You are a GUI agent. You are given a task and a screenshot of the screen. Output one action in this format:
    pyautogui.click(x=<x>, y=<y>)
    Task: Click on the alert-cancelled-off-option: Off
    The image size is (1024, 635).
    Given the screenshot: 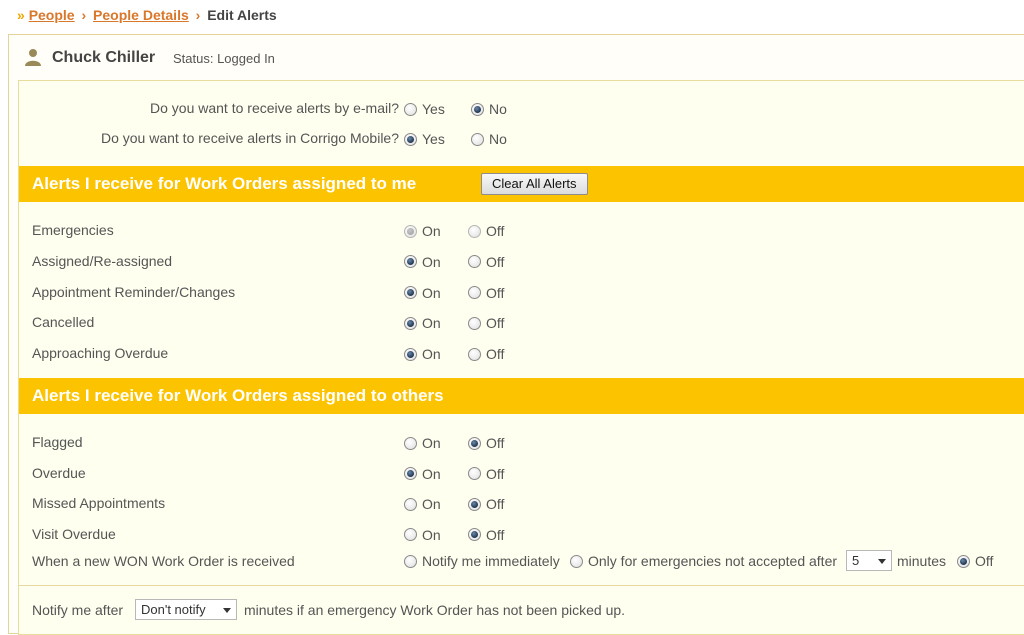 What is the action you would take?
    pyautogui.click(x=486, y=323)
    